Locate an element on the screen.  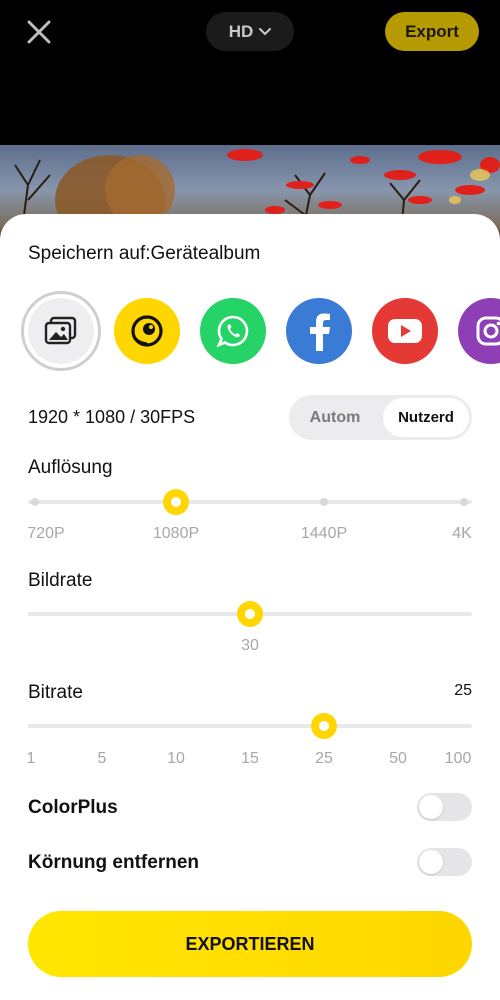
framerate-knob is located at coordinates (250, 614).